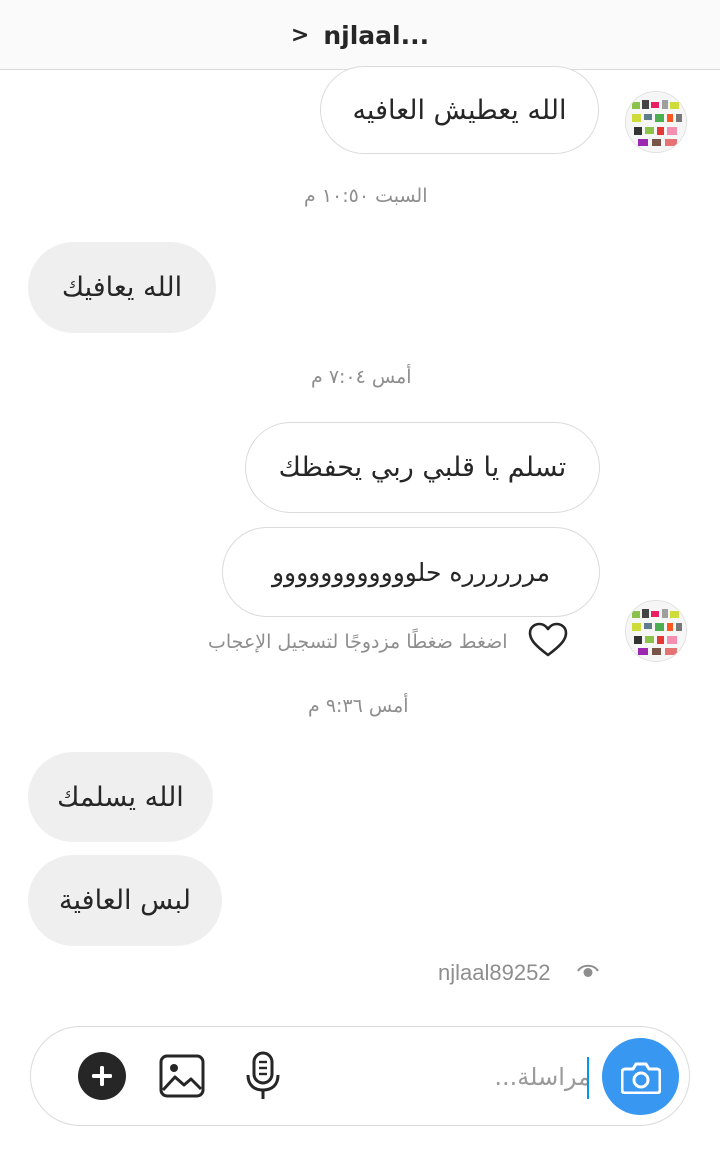  I want to click on gallery-button, so click(182, 1078).